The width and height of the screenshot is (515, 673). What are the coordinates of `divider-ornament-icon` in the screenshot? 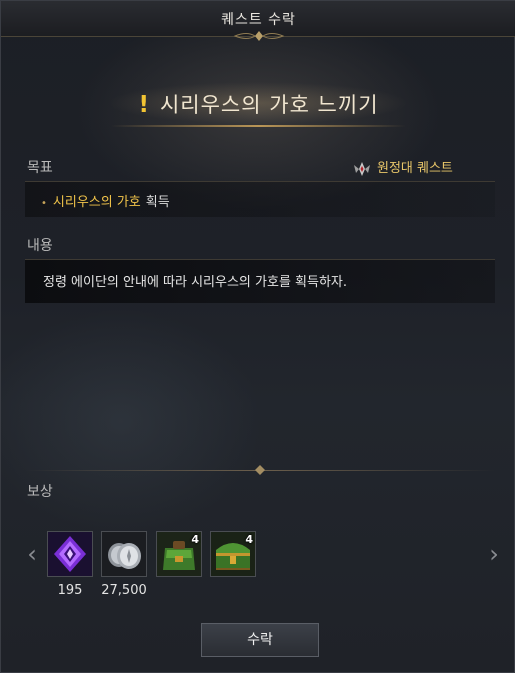 It's located at (260, 470).